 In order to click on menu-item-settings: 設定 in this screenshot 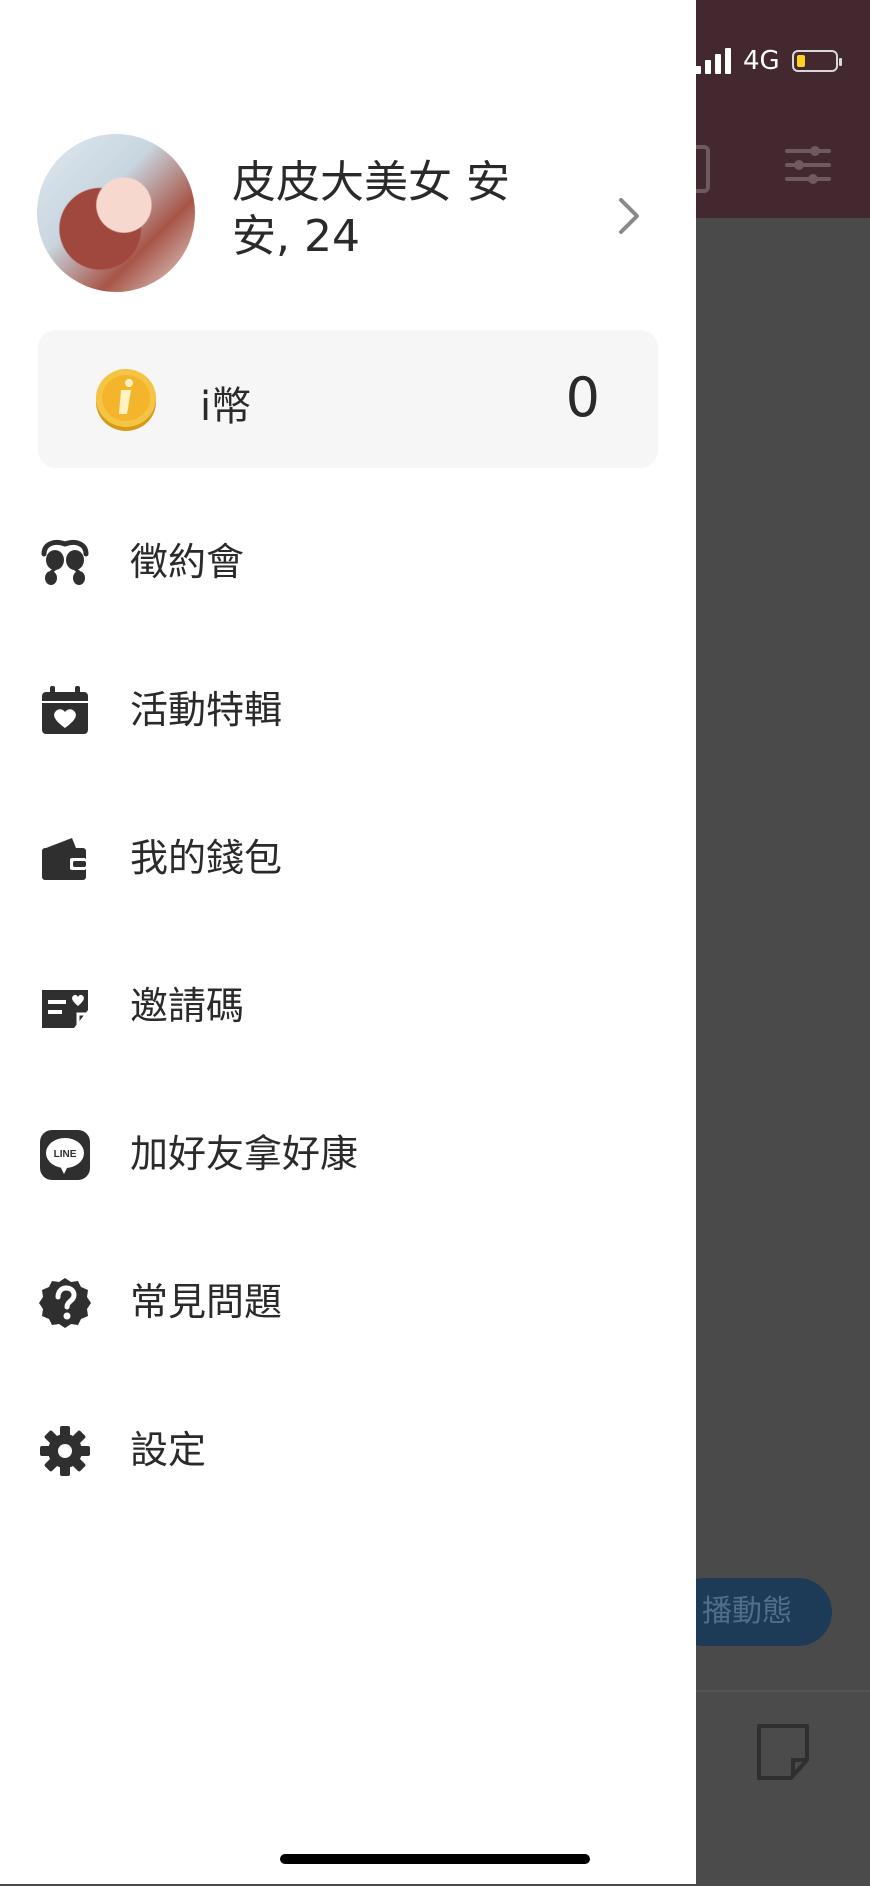, I will do `click(348, 1448)`.